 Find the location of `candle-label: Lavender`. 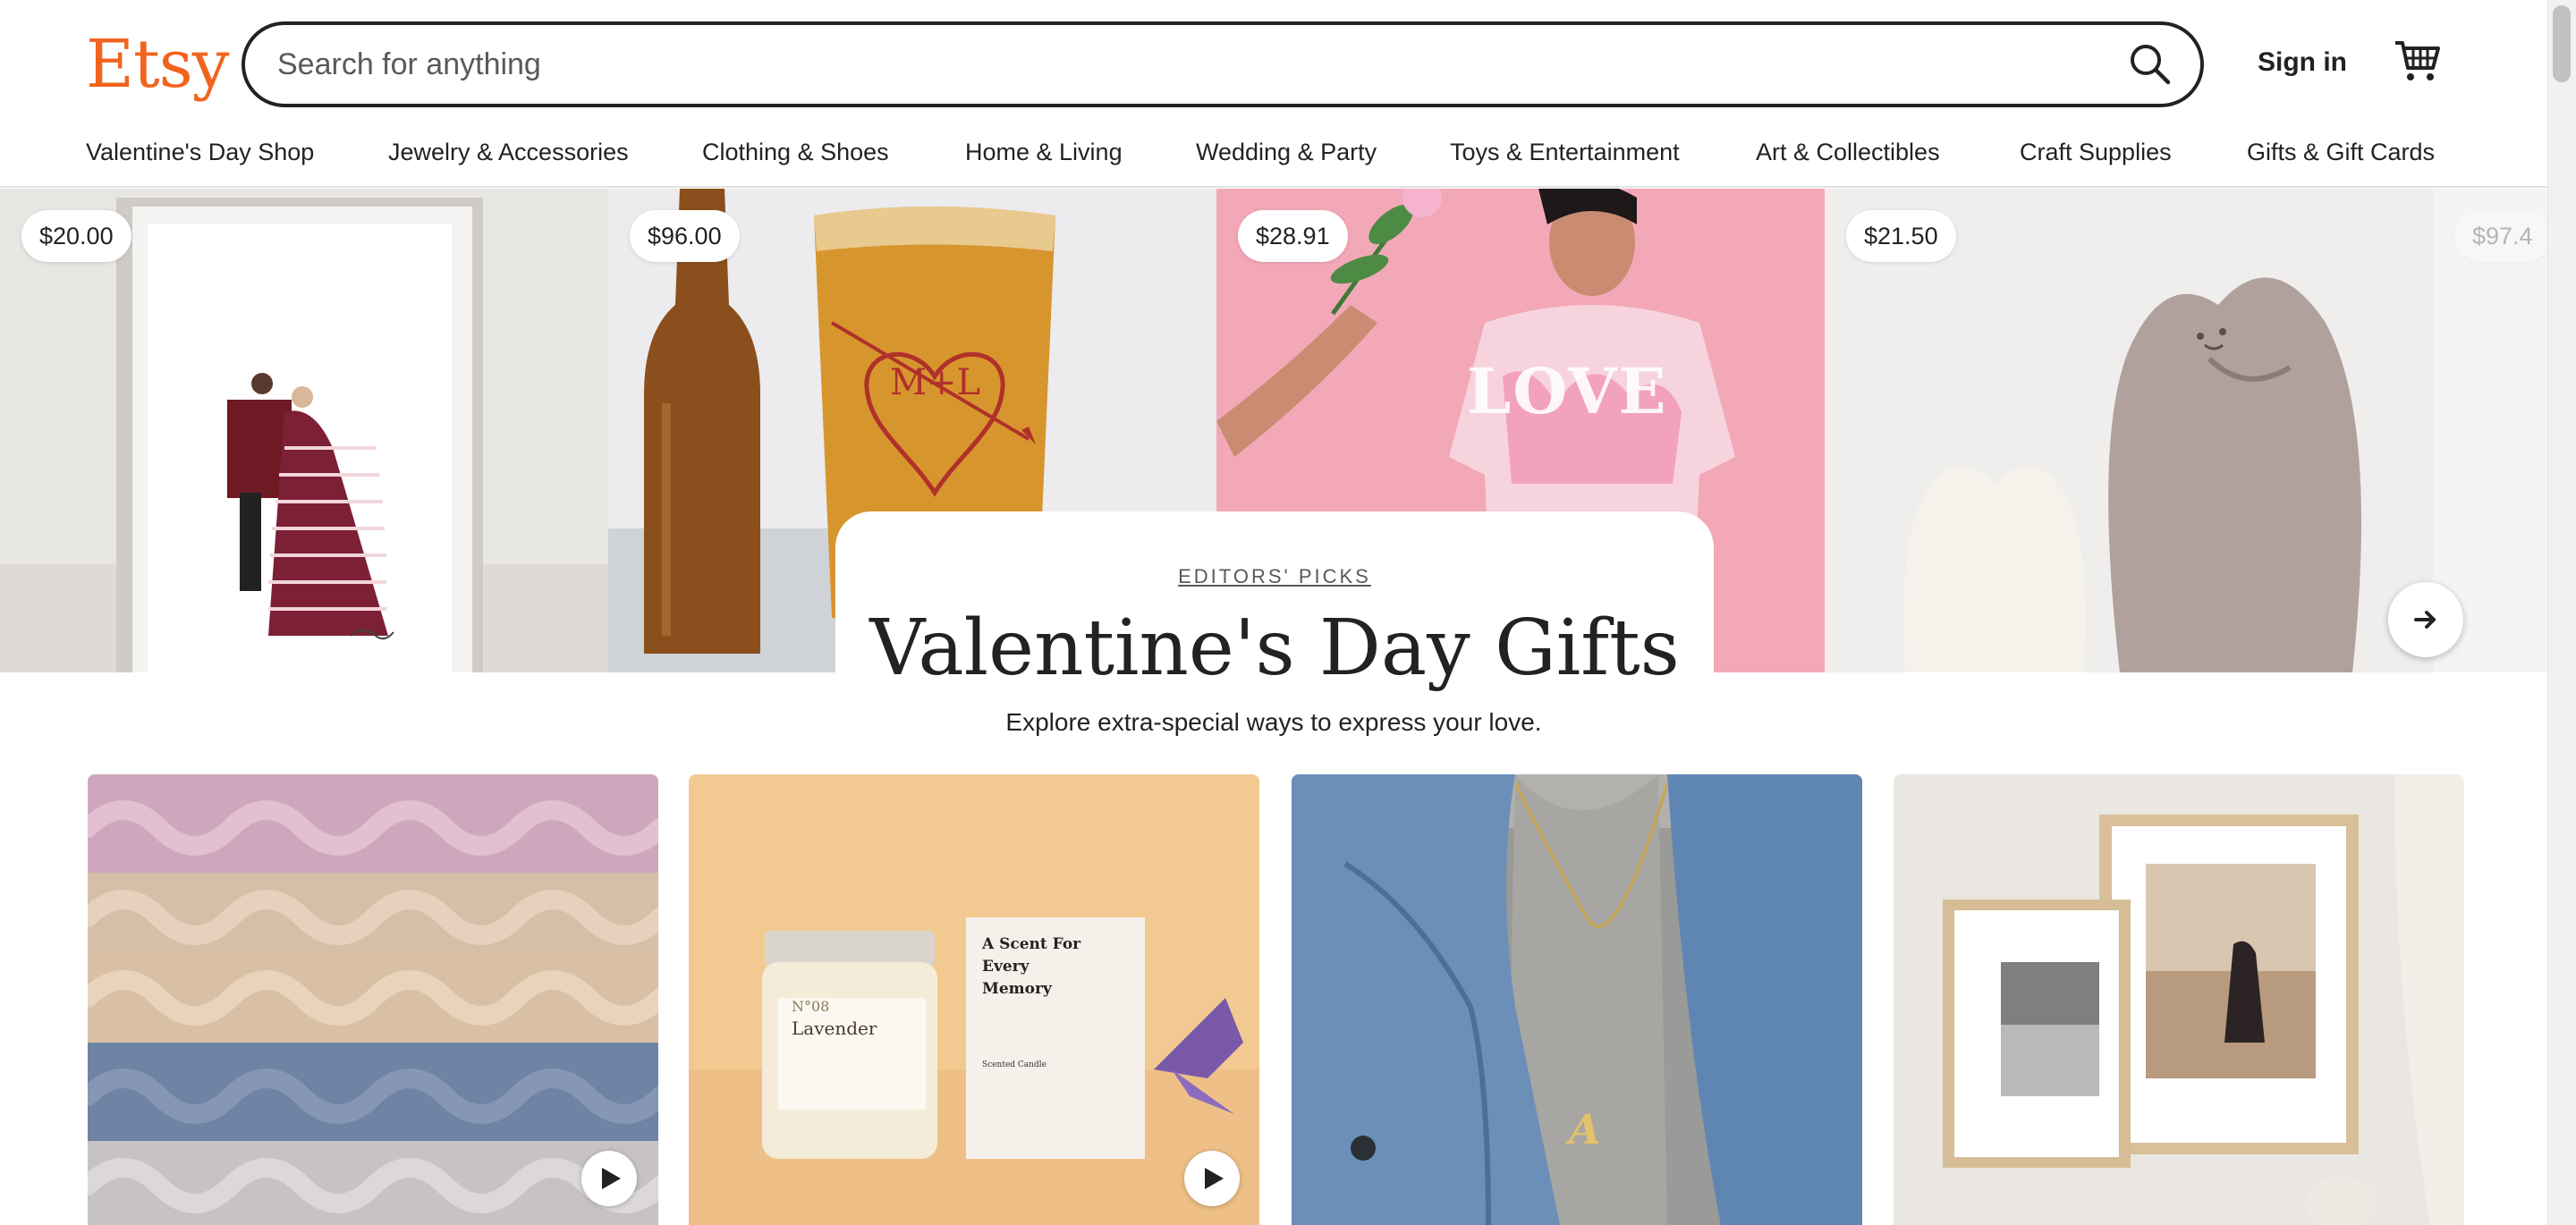

candle-label: Lavender is located at coordinates (834, 1028).